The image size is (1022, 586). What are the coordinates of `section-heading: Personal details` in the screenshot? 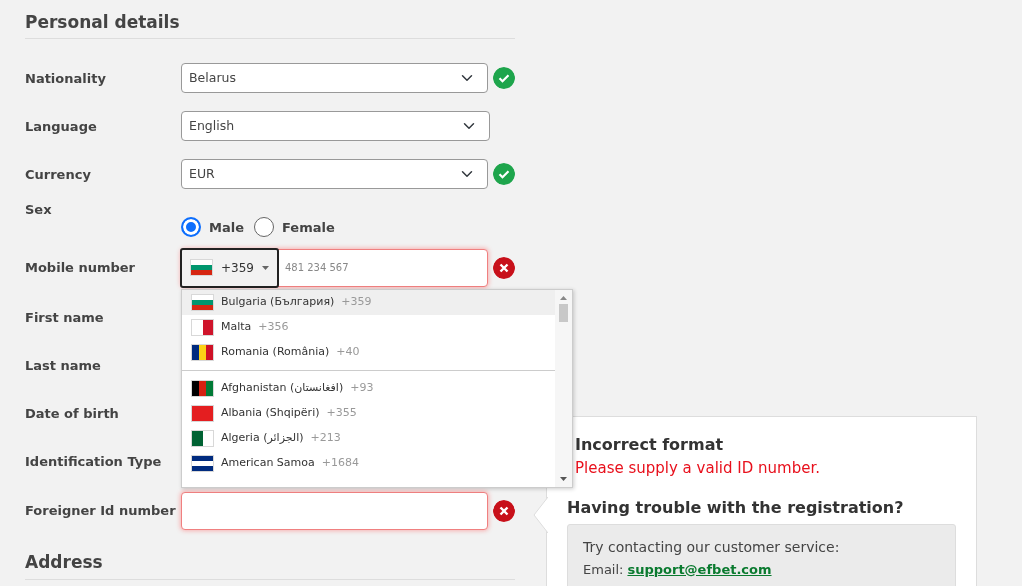 It's located at (270, 20).